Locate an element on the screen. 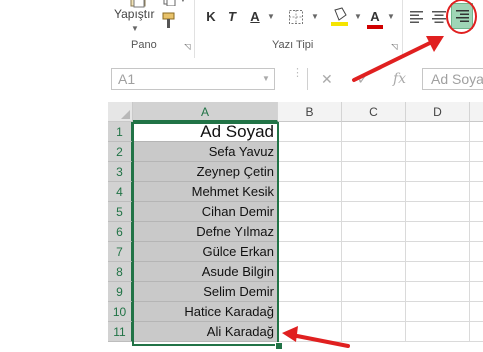 The image size is (483, 352). borders-icon is located at coordinates (296, 17).